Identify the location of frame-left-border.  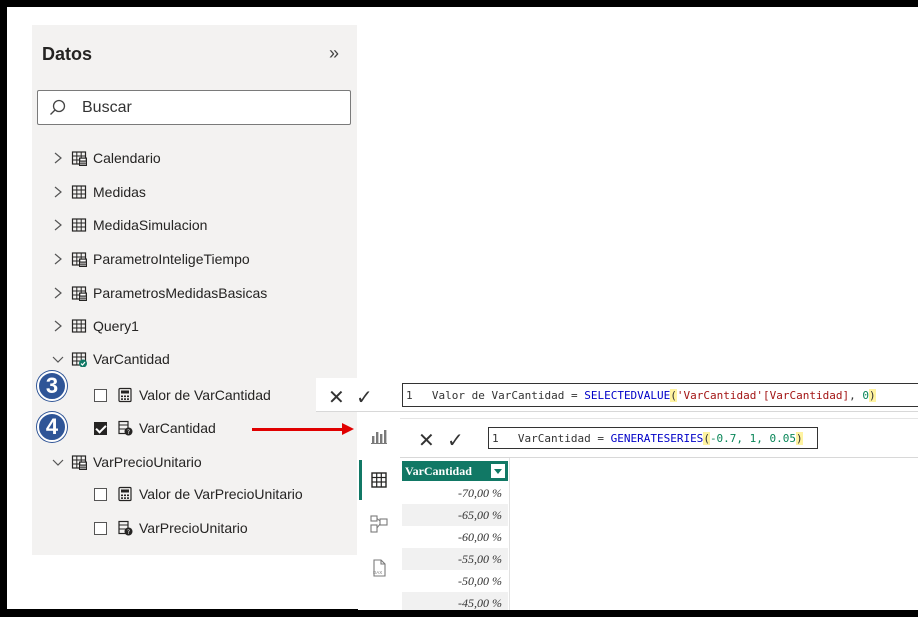
(3, 308).